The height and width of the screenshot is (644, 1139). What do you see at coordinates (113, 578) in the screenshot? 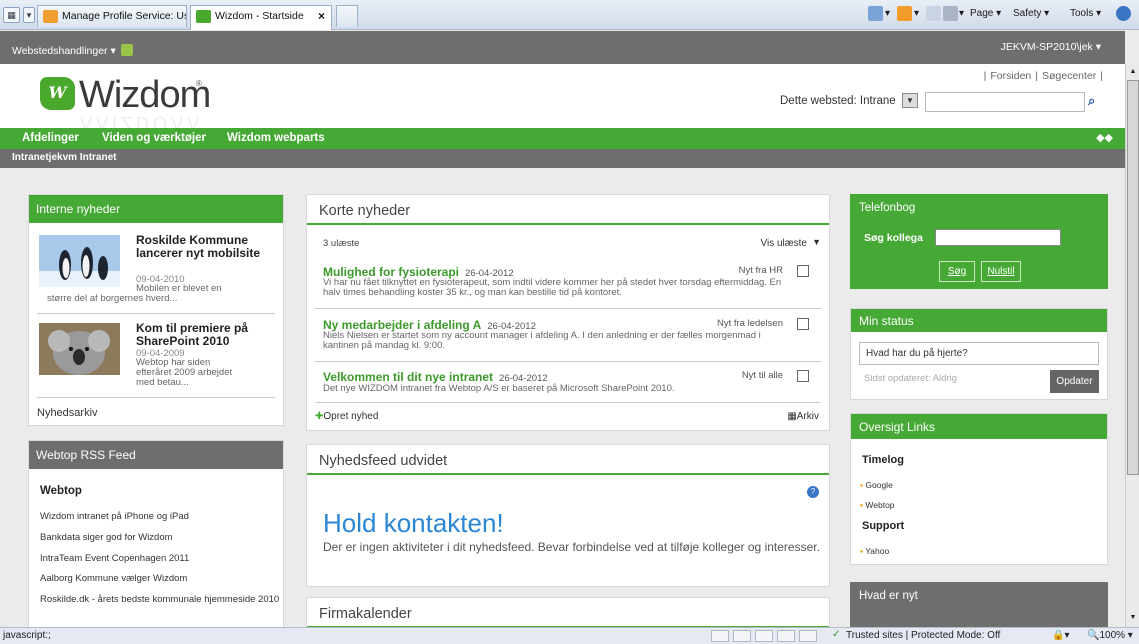
I see `rss-link: Aalborg Kommune vælger Wizdom` at bounding box center [113, 578].